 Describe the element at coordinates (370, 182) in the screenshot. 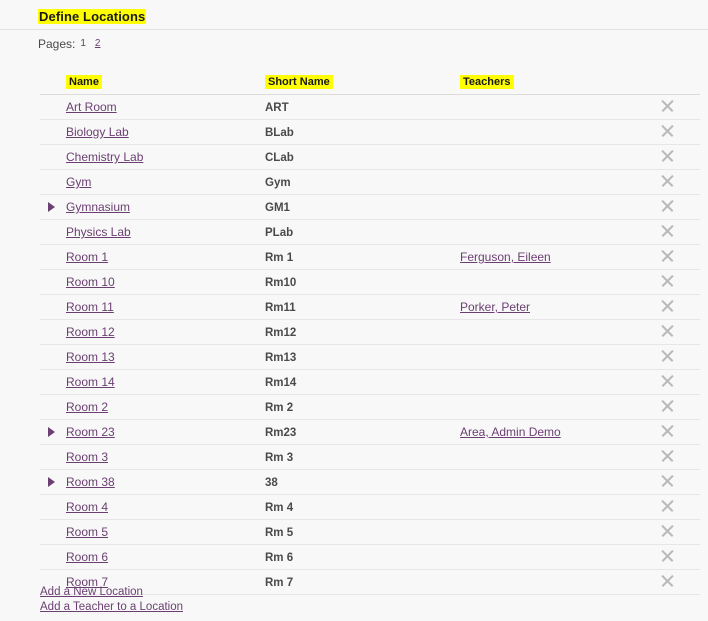

I see `table-row: Gym Gym` at that location.